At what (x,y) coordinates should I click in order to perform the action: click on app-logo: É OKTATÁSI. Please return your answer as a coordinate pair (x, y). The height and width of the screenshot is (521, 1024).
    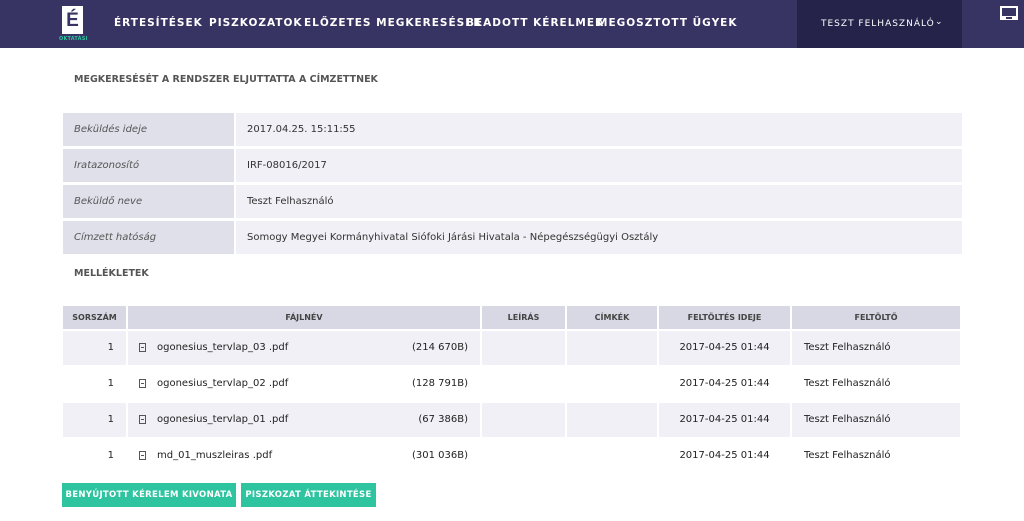
    Looking at the image, I should click on (73, 25).